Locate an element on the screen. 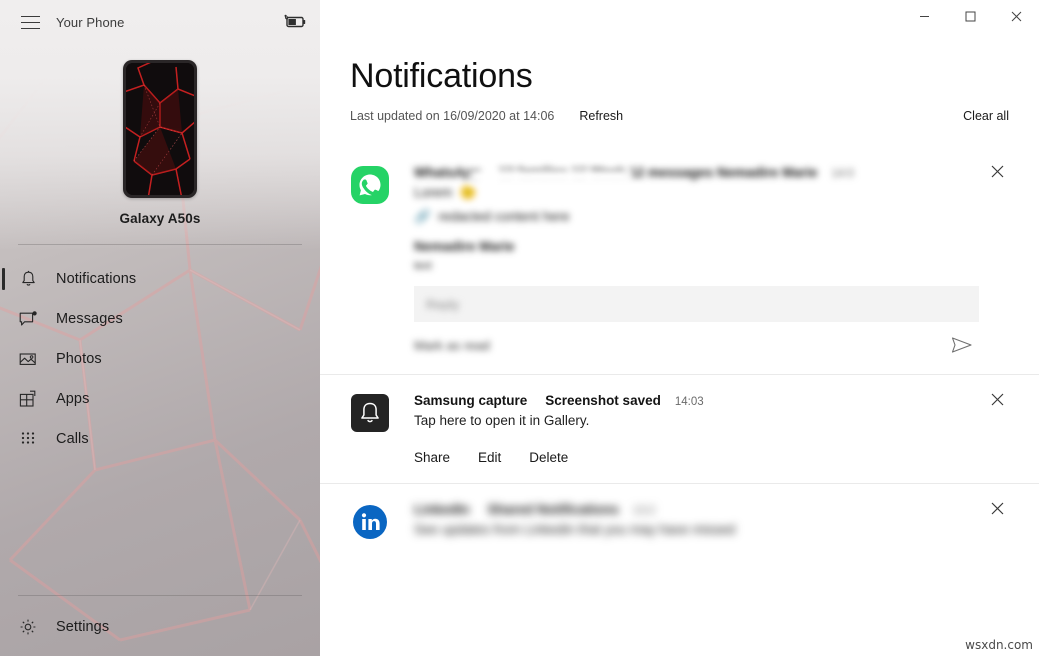  notification-app-name: Samsung capture is located at coordinates (471, 400).